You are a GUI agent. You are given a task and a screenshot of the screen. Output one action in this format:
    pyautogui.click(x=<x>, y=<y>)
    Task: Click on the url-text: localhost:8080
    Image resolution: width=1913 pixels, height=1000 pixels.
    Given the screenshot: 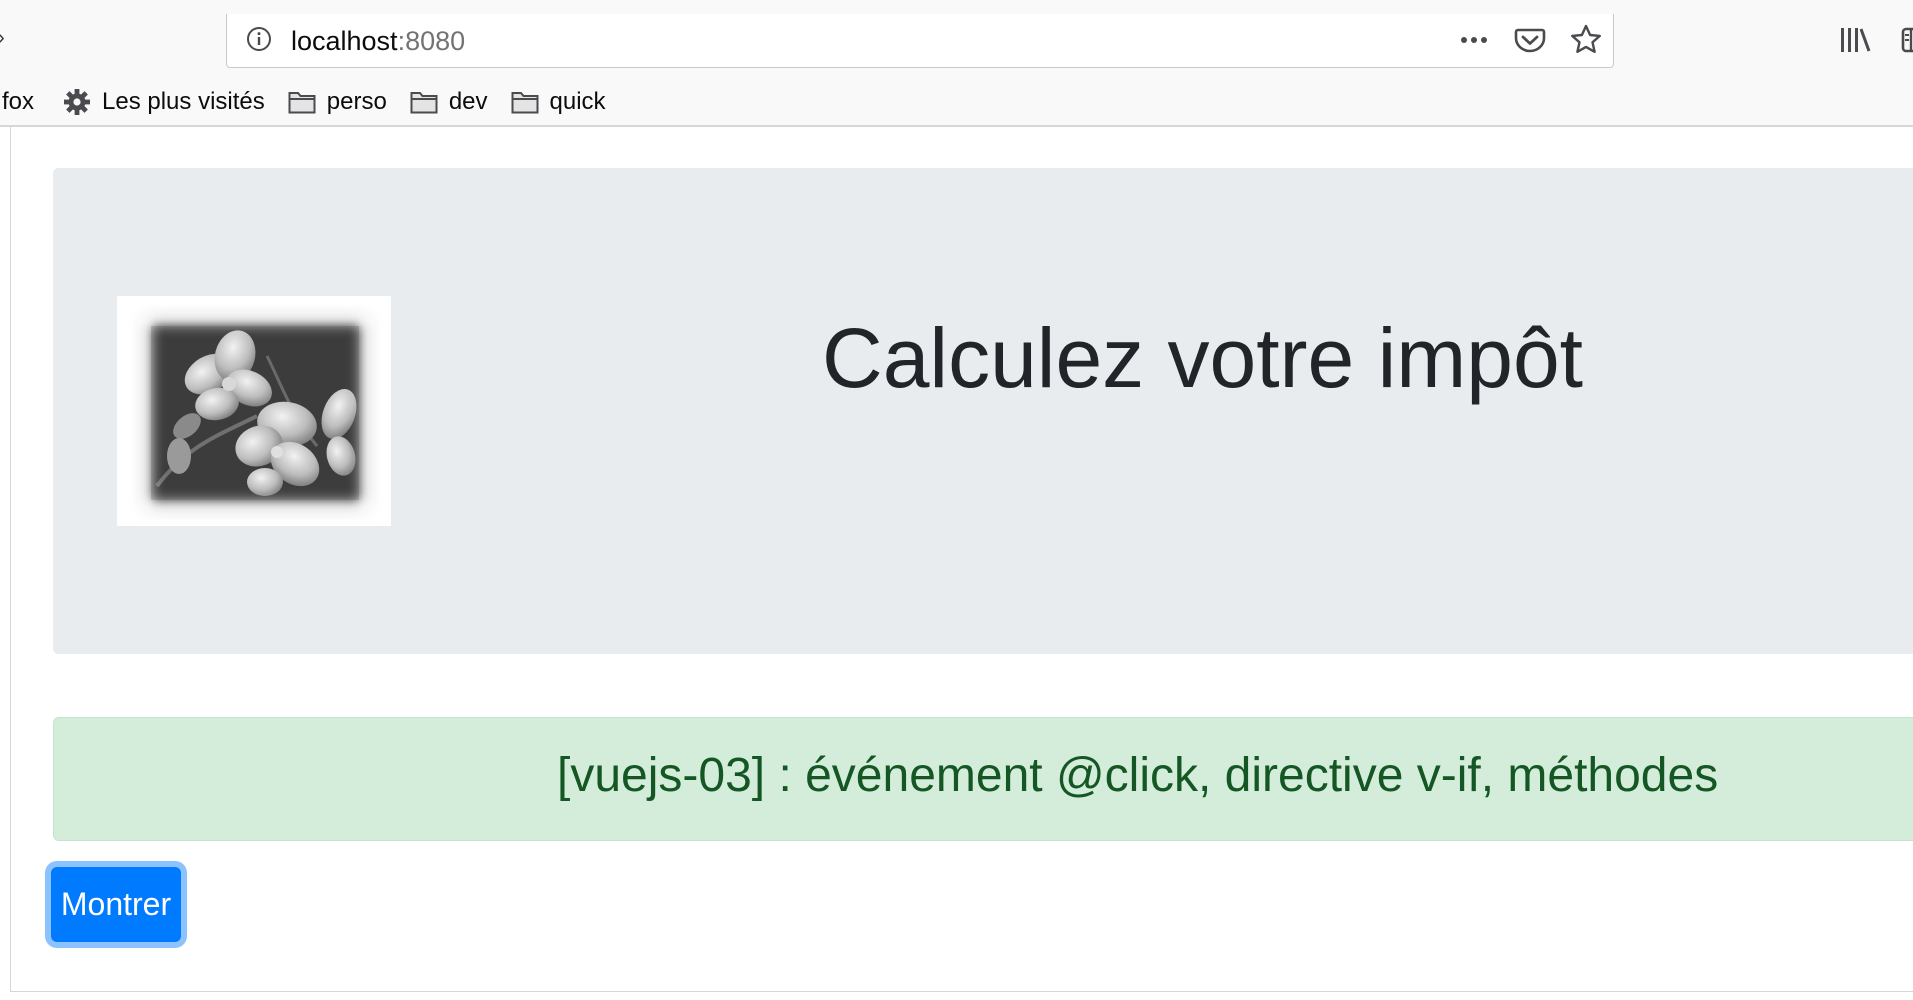 What is the action you would take?
    pyautogui.click(x=378, y=41)
    